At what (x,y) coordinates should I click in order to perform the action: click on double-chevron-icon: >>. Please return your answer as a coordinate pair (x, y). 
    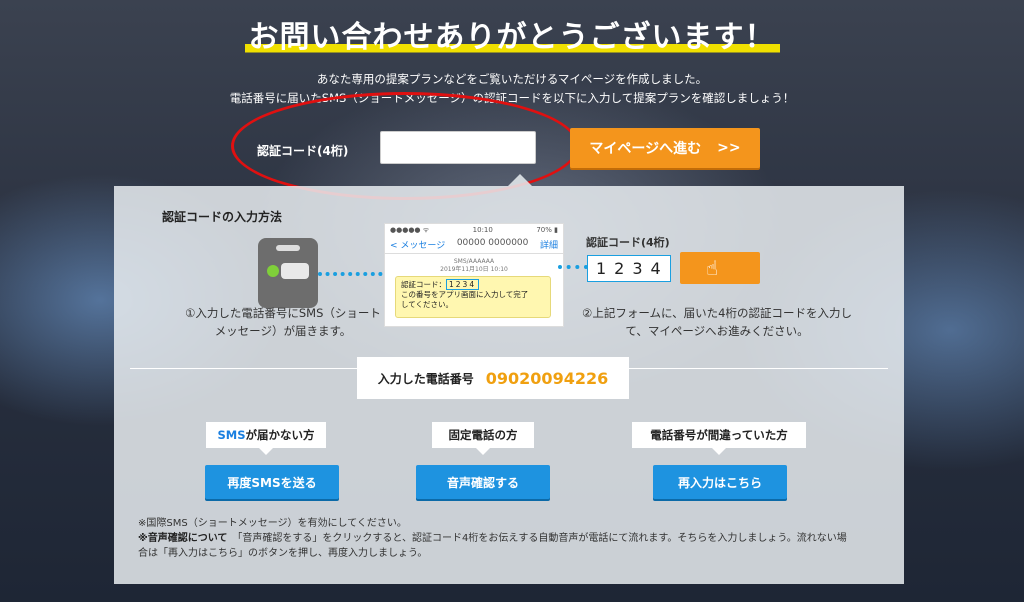
    Looking at the image, I should click on (729, 148).